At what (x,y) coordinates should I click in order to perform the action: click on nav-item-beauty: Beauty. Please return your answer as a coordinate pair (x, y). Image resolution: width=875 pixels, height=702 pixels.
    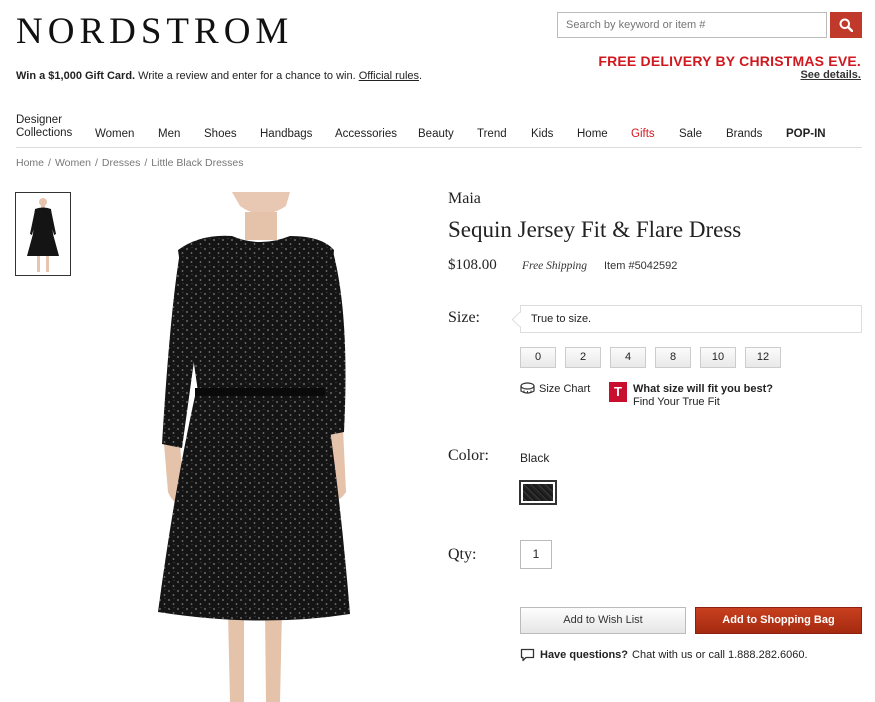
    Looking at the image, I should click on (436, 134).